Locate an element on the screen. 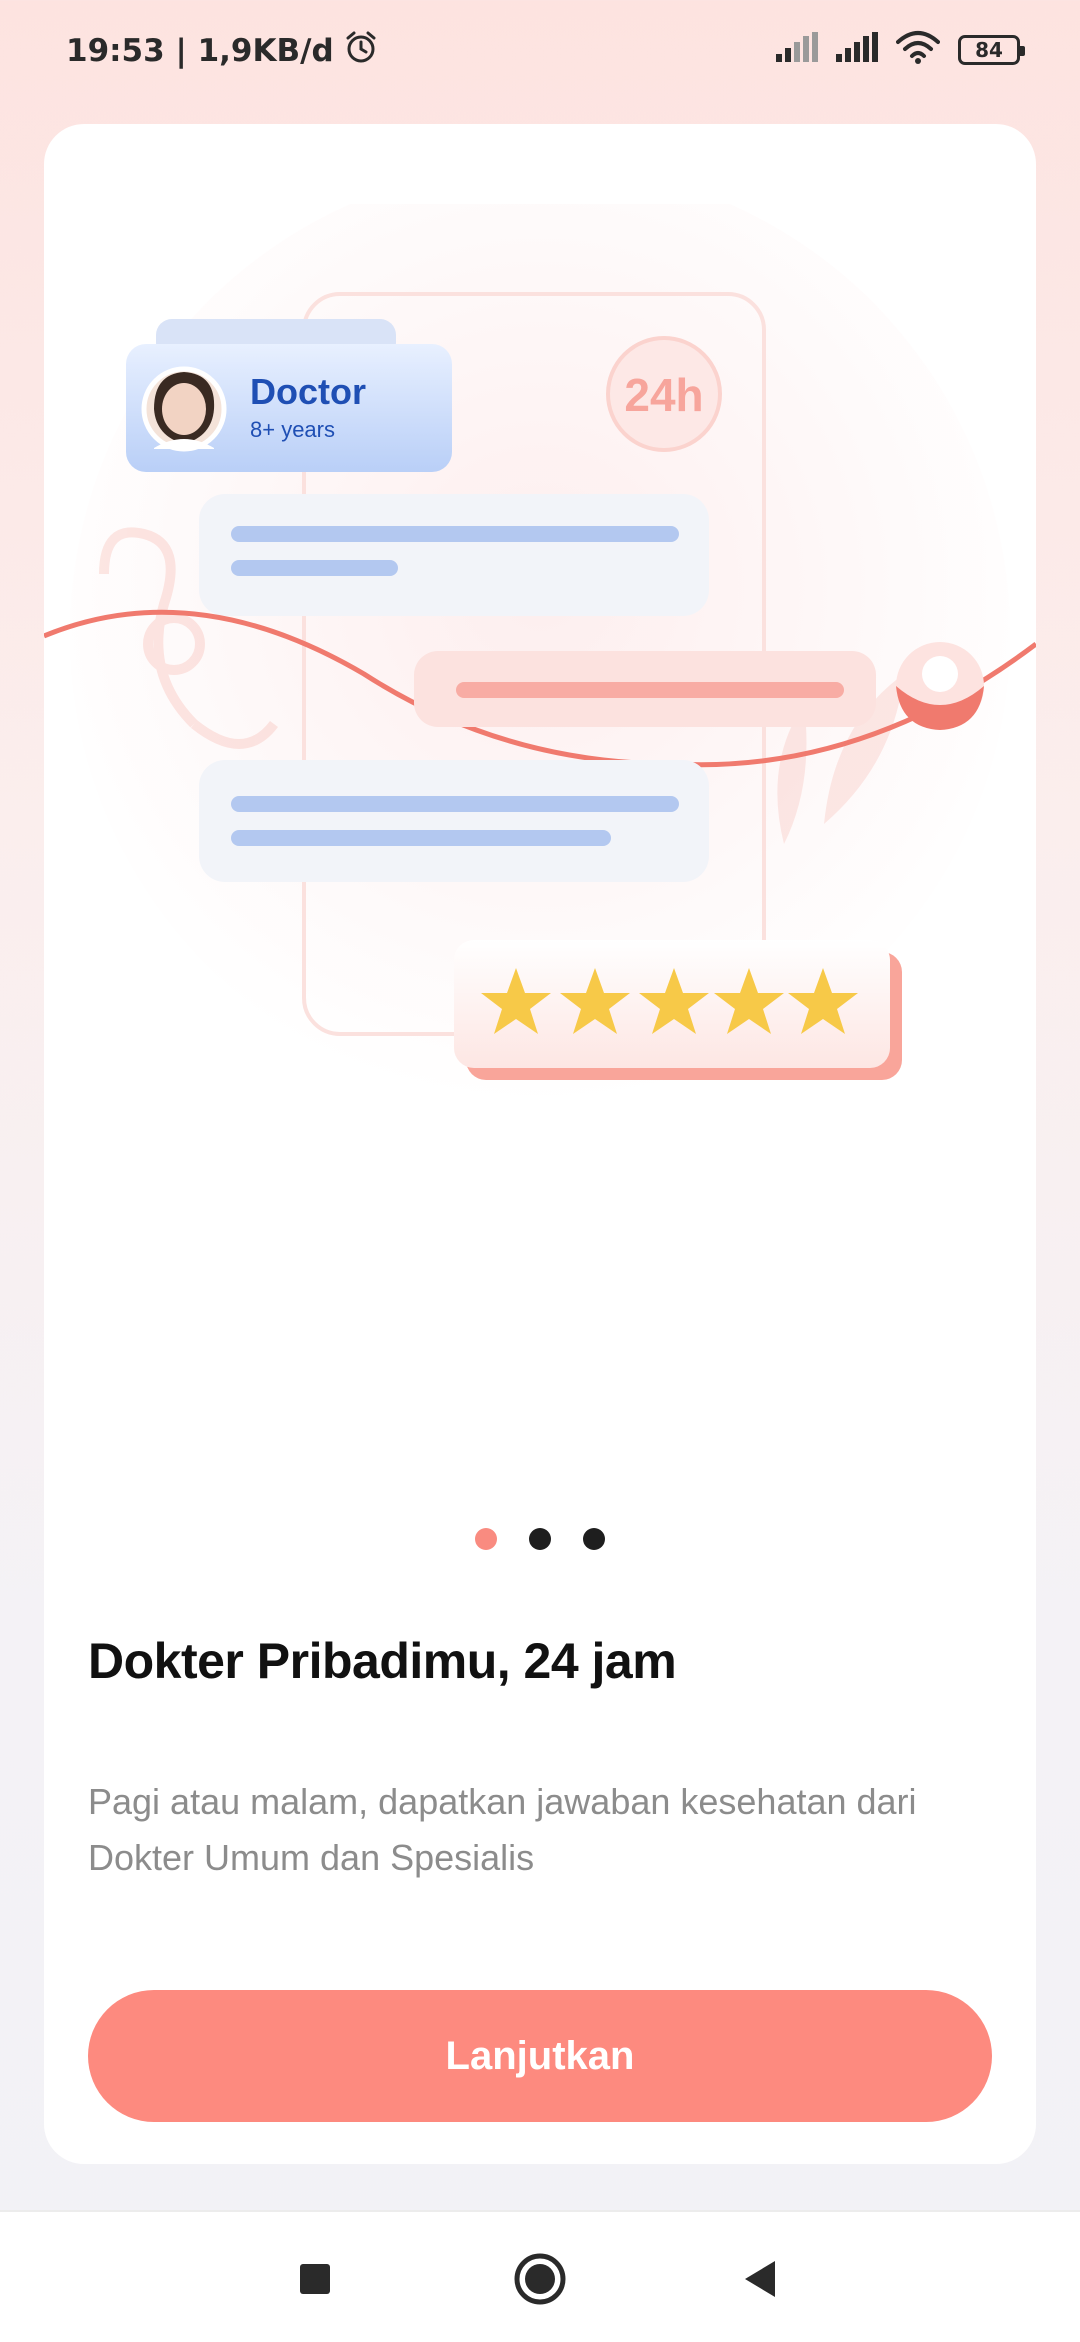 The width and height of the screenshot is (1080, 2342). onboarding-title: Dokter Pribadimu, 24 jam is located at coordinates (382, 1661).